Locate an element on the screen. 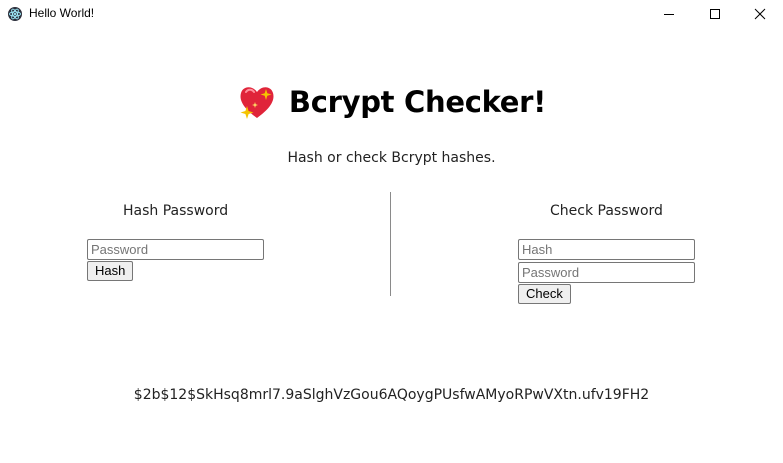 This screenshot has width=783, height=463. page-subtitle: Hash or check Bcrypt hashes. is located at coordinates (391, 158).